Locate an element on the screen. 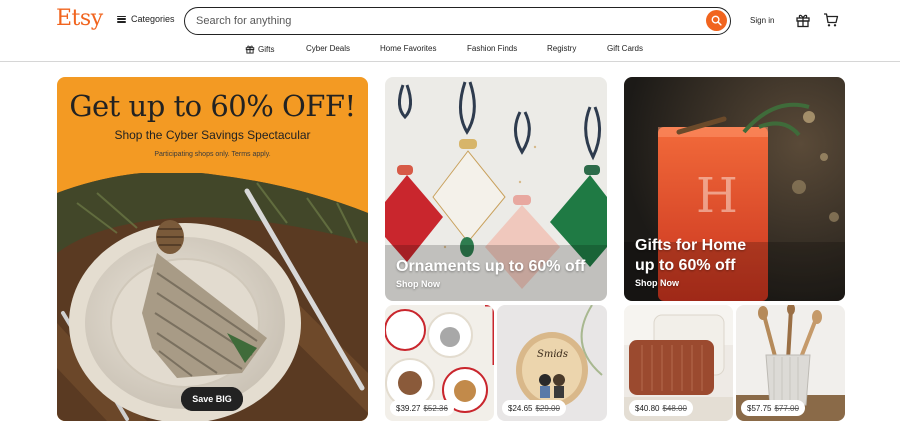  site-header: Etsy Categories Sign in is located at coordinates (450, 20).